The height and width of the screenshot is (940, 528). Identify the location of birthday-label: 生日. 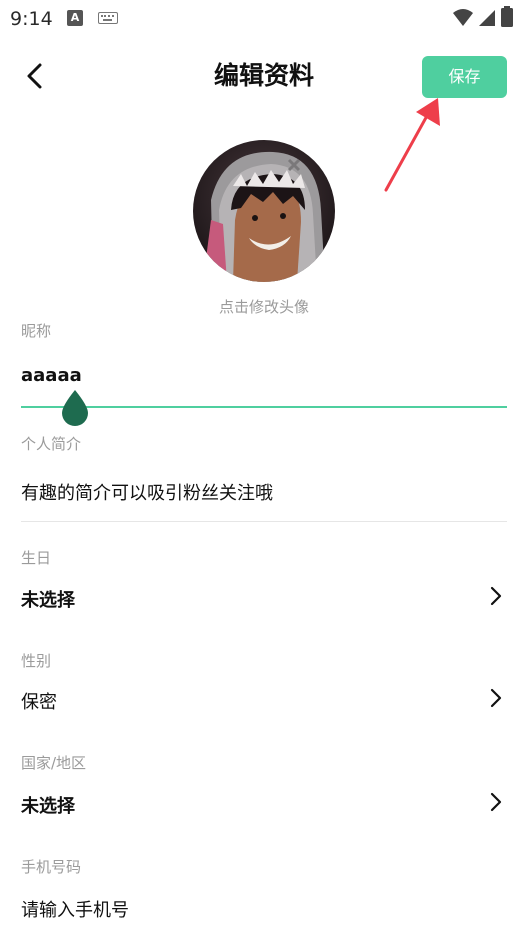
(36, 558).